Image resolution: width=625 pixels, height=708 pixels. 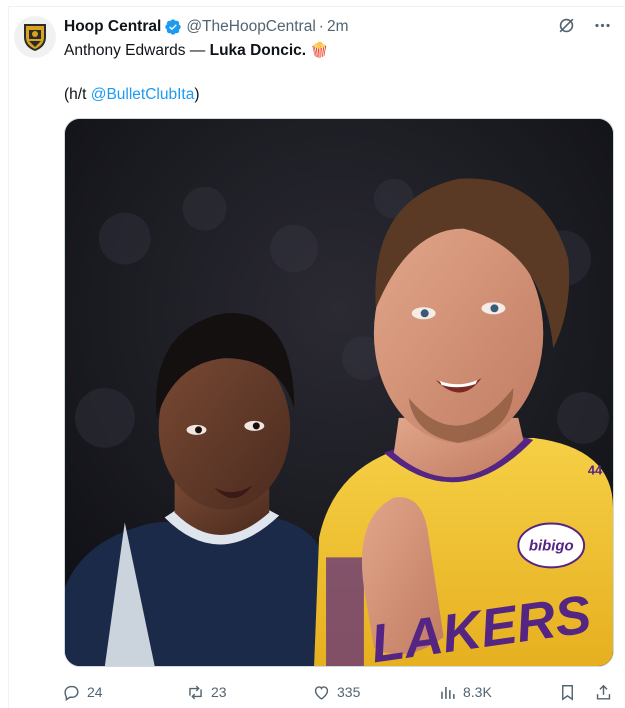 What do you see at coordinates (137, 50) in the screenshot?
I see `tweet-text-plain: Anthony Edwards —` at bounding box center [137, 50].